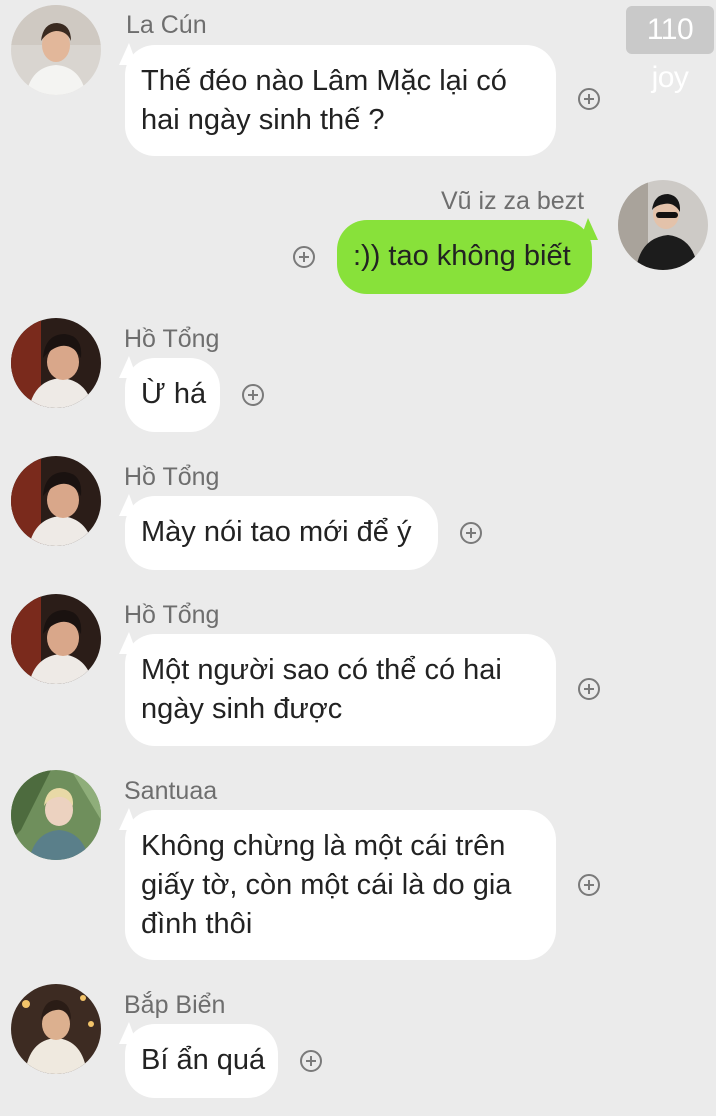  What do you see at coordinates (324, 81) in the screenshot?
I see `message-line: Thế đéo nào Lâm Mặc lại có` at bounding box center [324, 81].